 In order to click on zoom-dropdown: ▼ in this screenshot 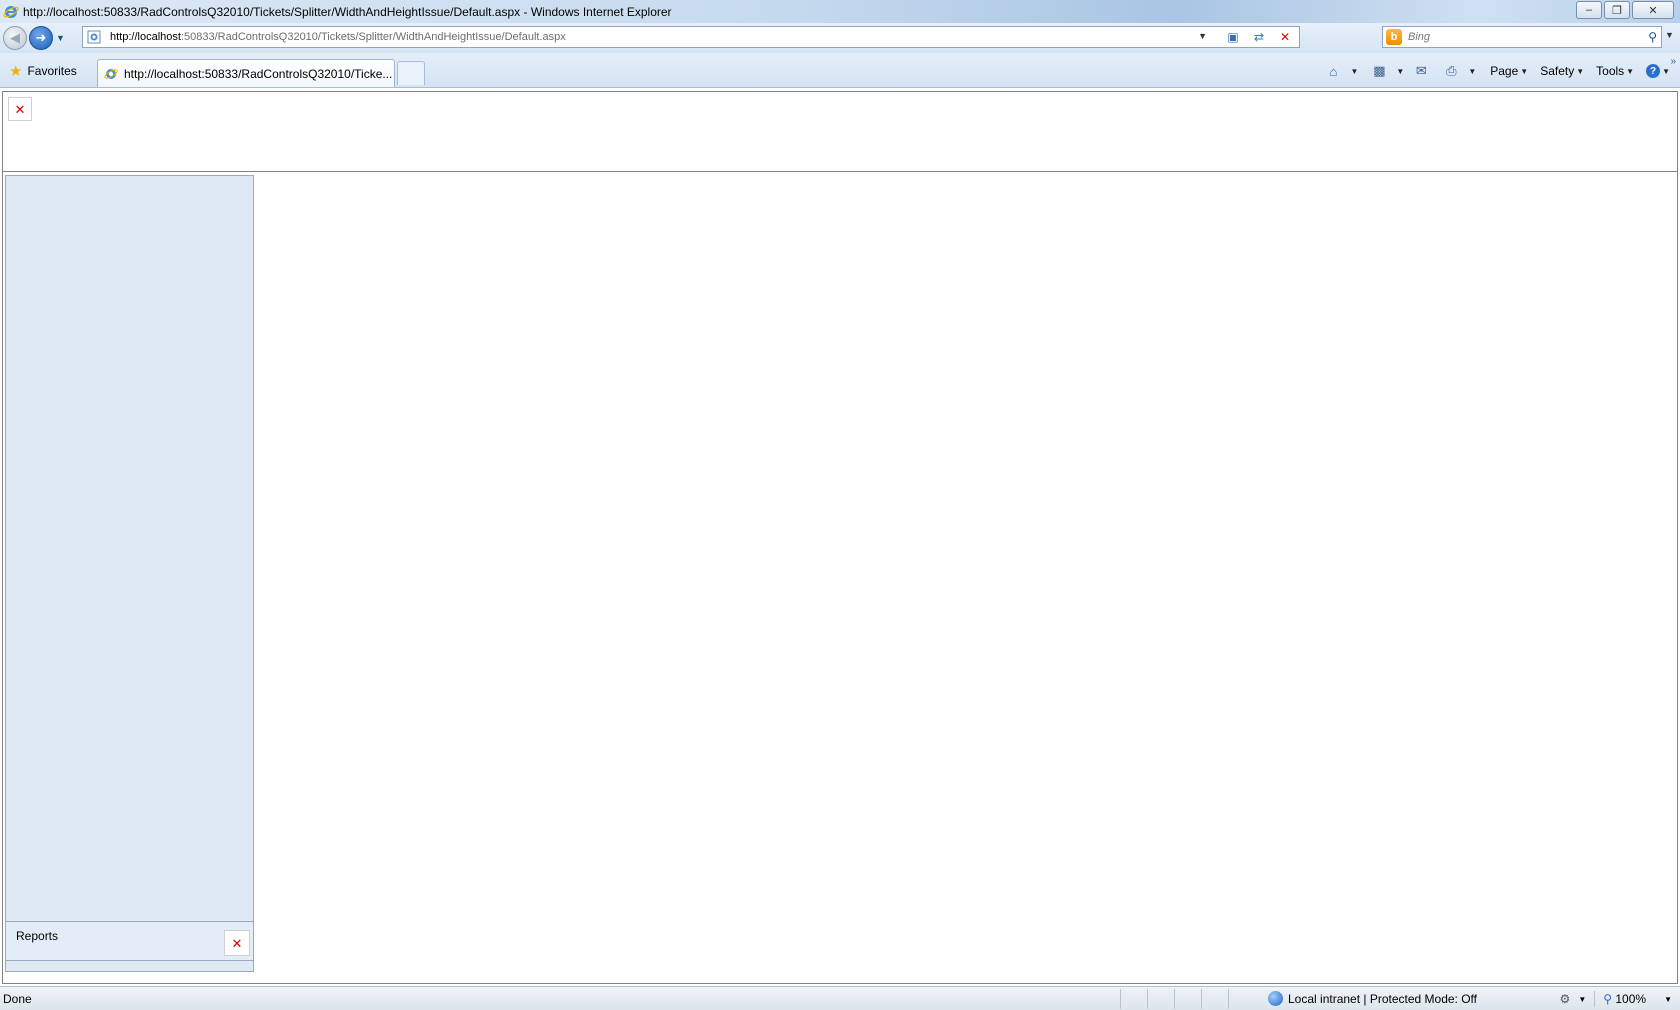, I will do `click(1668, 999)`.